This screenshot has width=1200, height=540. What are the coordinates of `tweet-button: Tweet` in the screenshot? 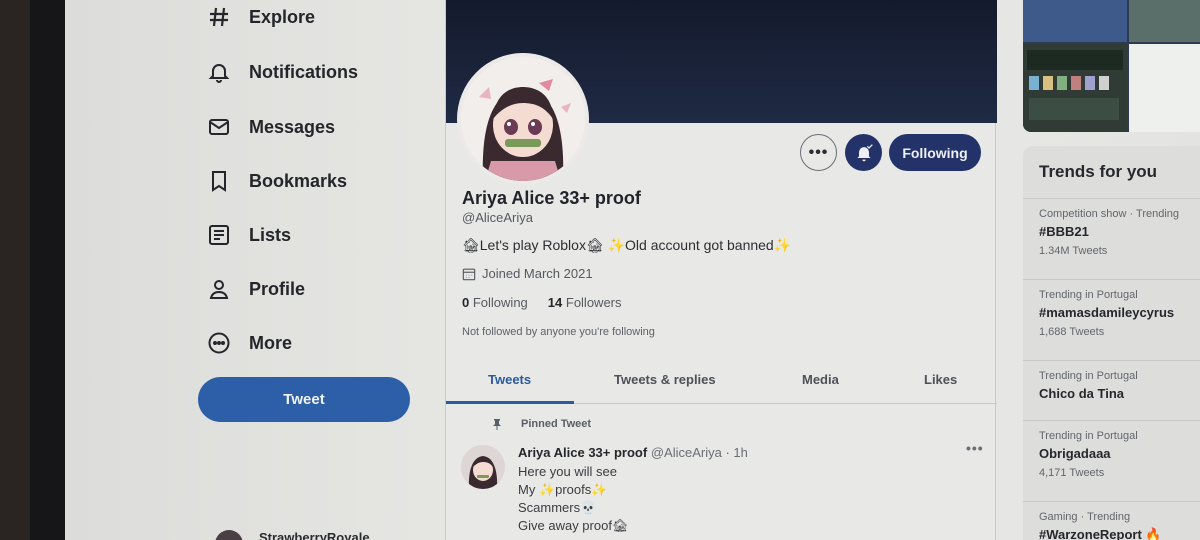 It's located at (304, 399).